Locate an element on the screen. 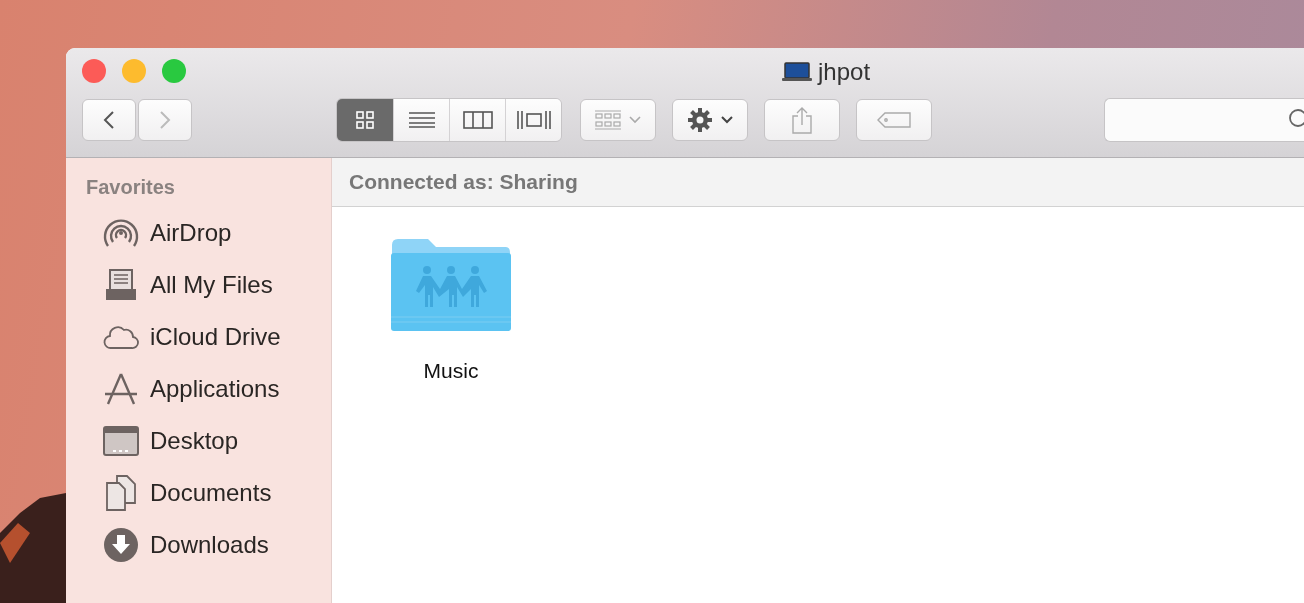 The image size is (1304, 603). back-button is located at coordinates (109, 120).